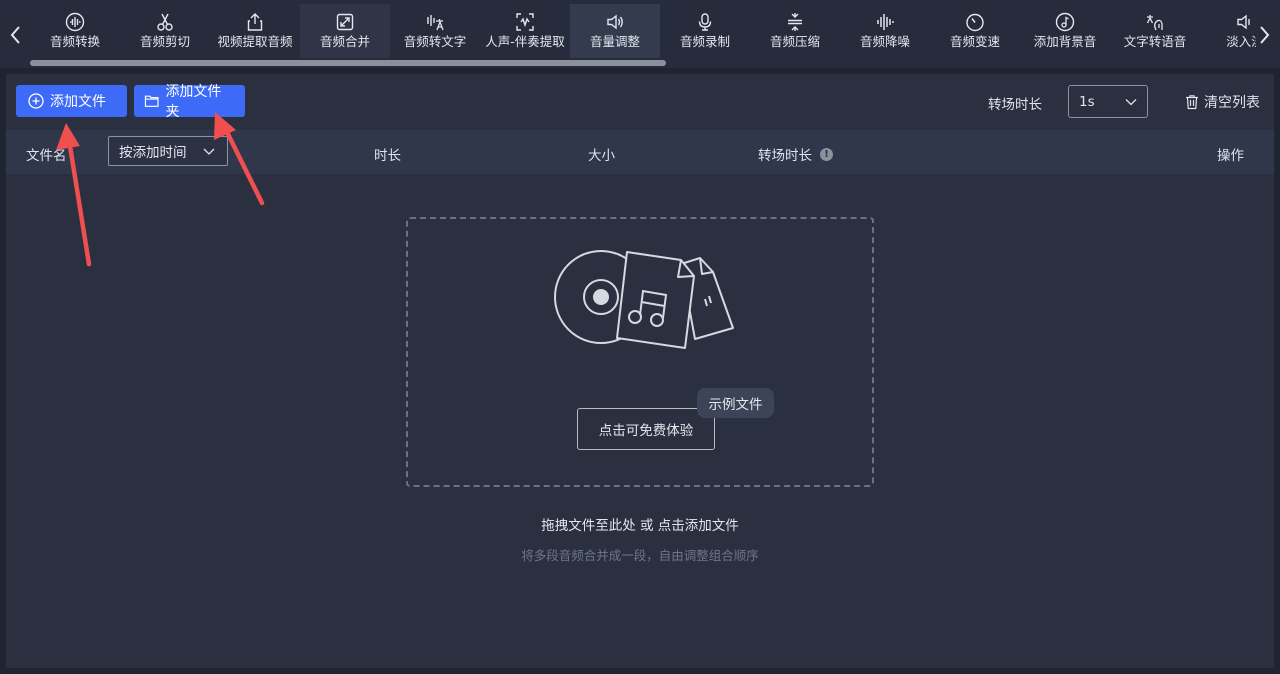 The width and height of the screenshot is (1280, 674). I want to click on column-header-duration: 时长, so click(387, 156).